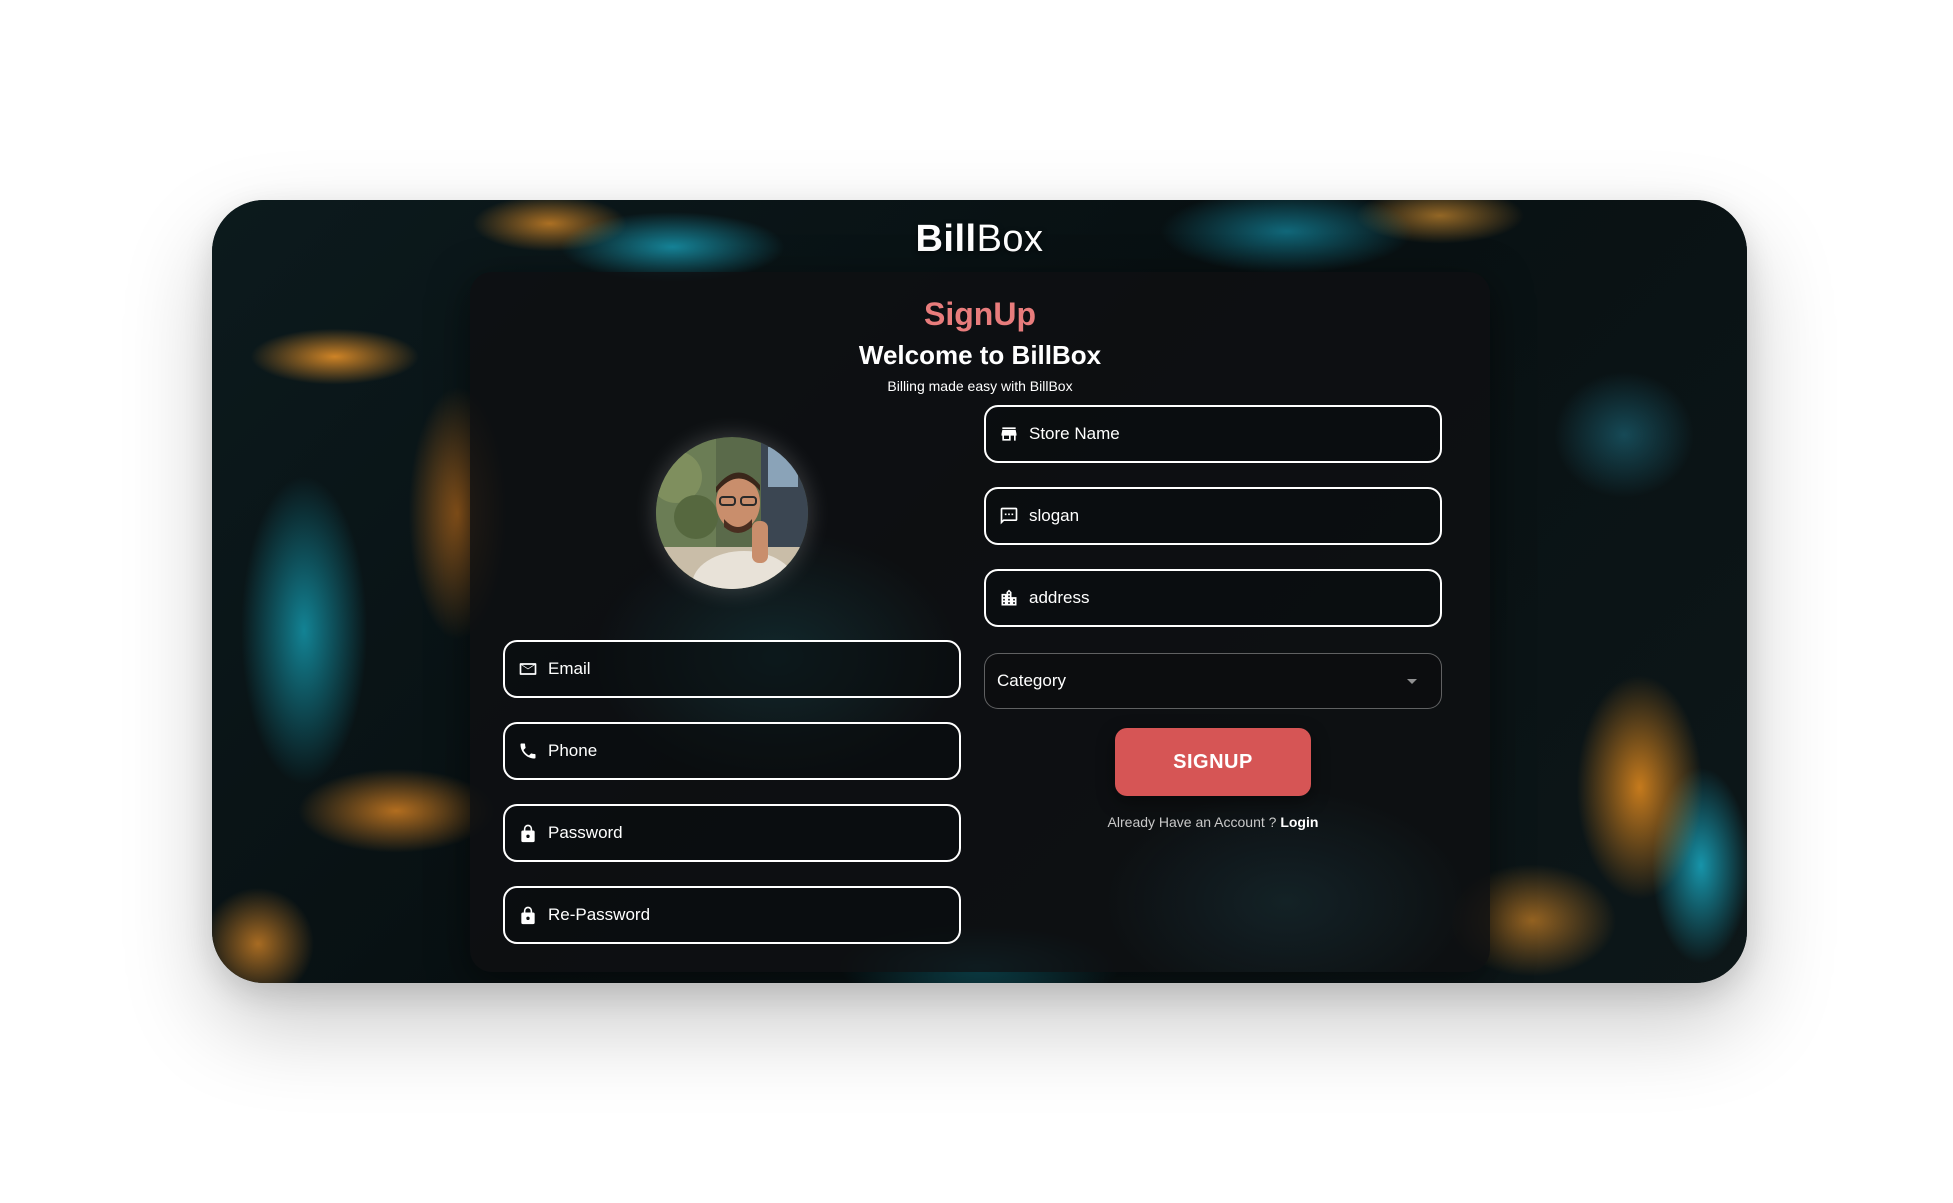 The image size is (1953, 1203). I want to click on message-icon, so click(1009, 516).